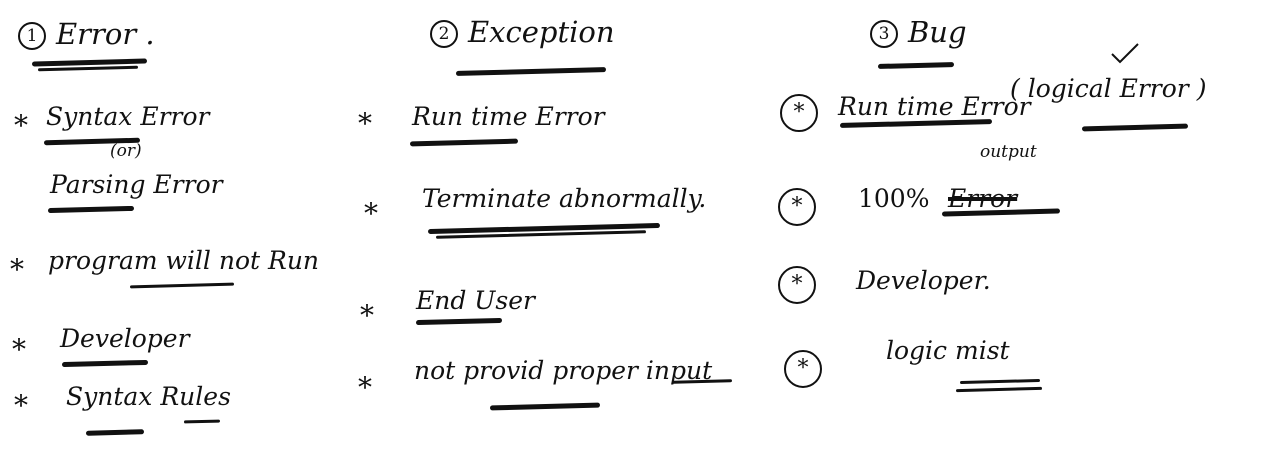  Describe the element at coordinates (563, 370) in the screenshot. I see `exception-item-not-provid-proper-input: not provid proper input` at that location.